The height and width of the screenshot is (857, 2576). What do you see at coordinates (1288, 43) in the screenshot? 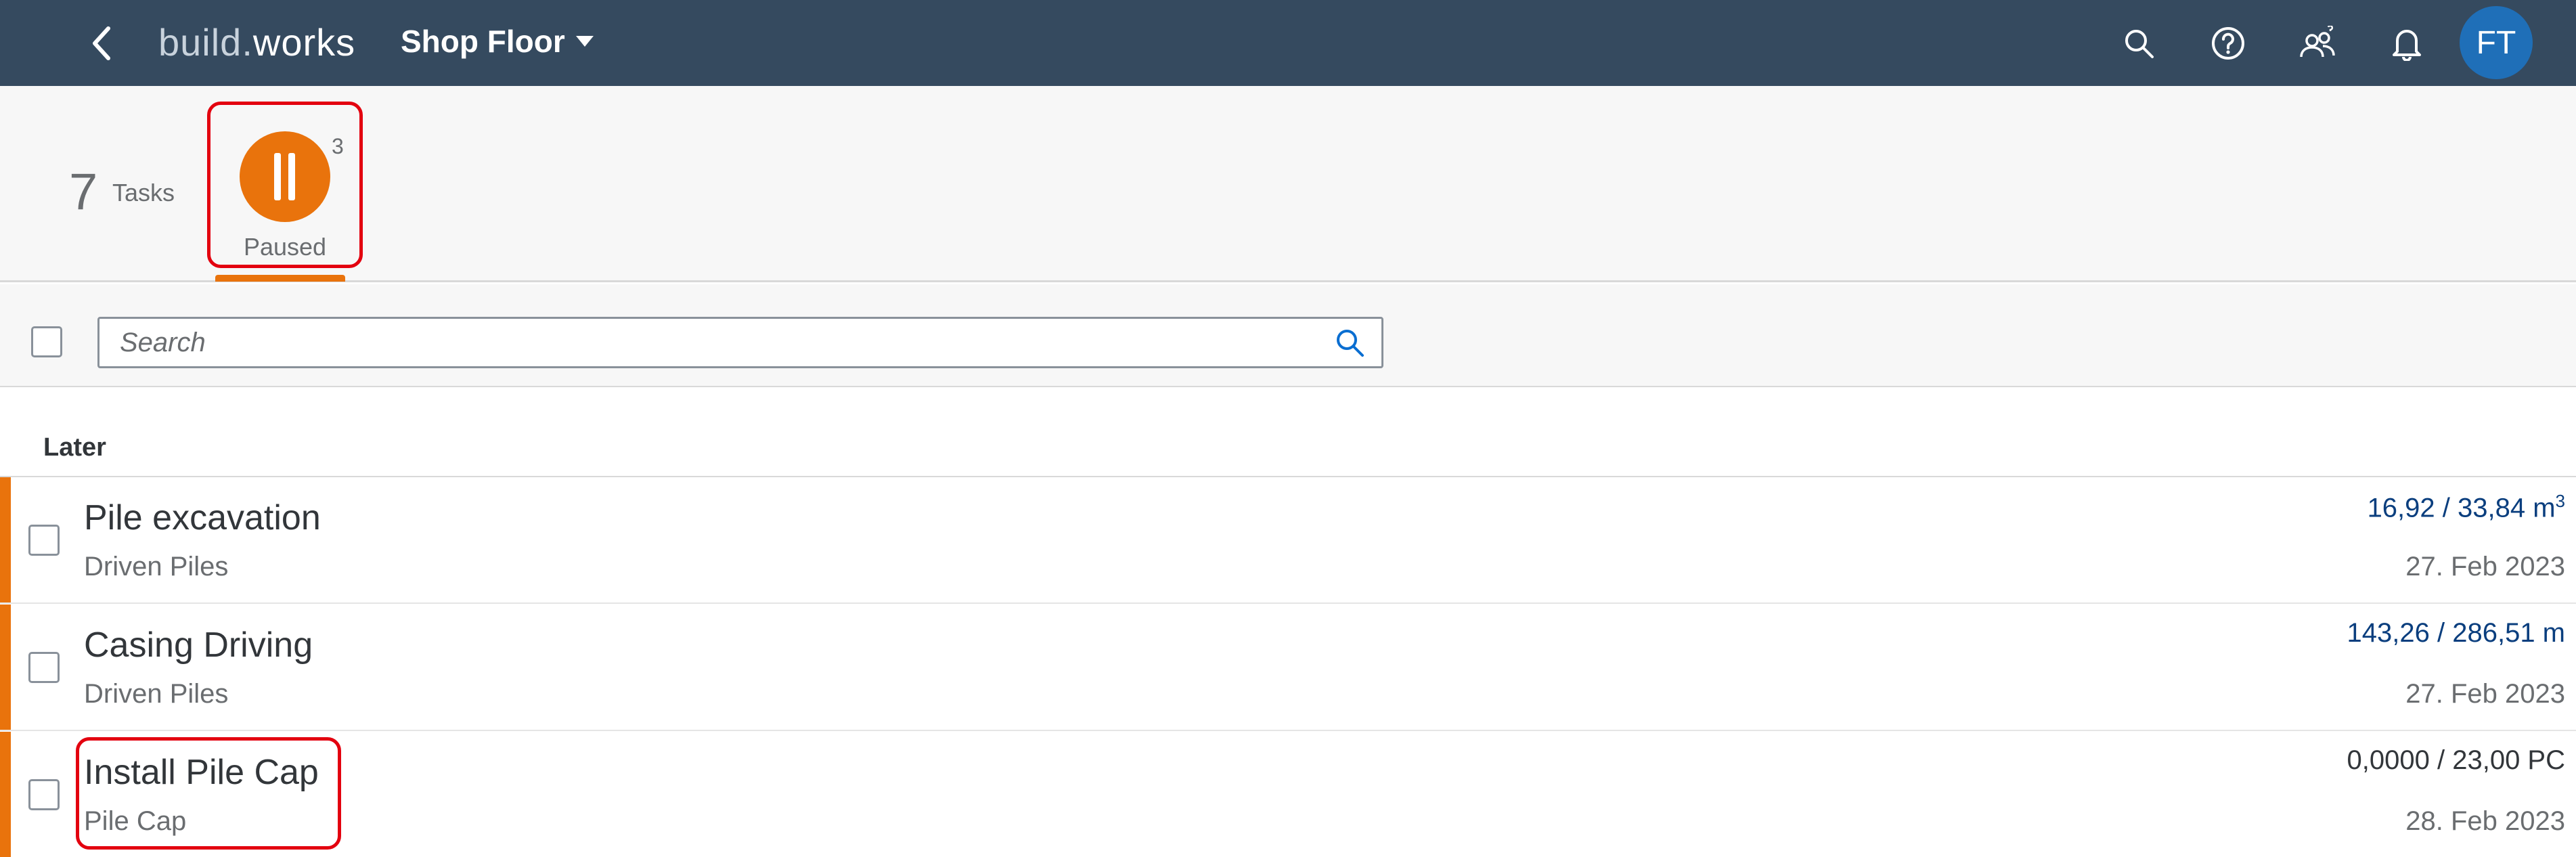
I see `shell-bar: build.works Shop Floor FT` at bounding box center [1288, 43].